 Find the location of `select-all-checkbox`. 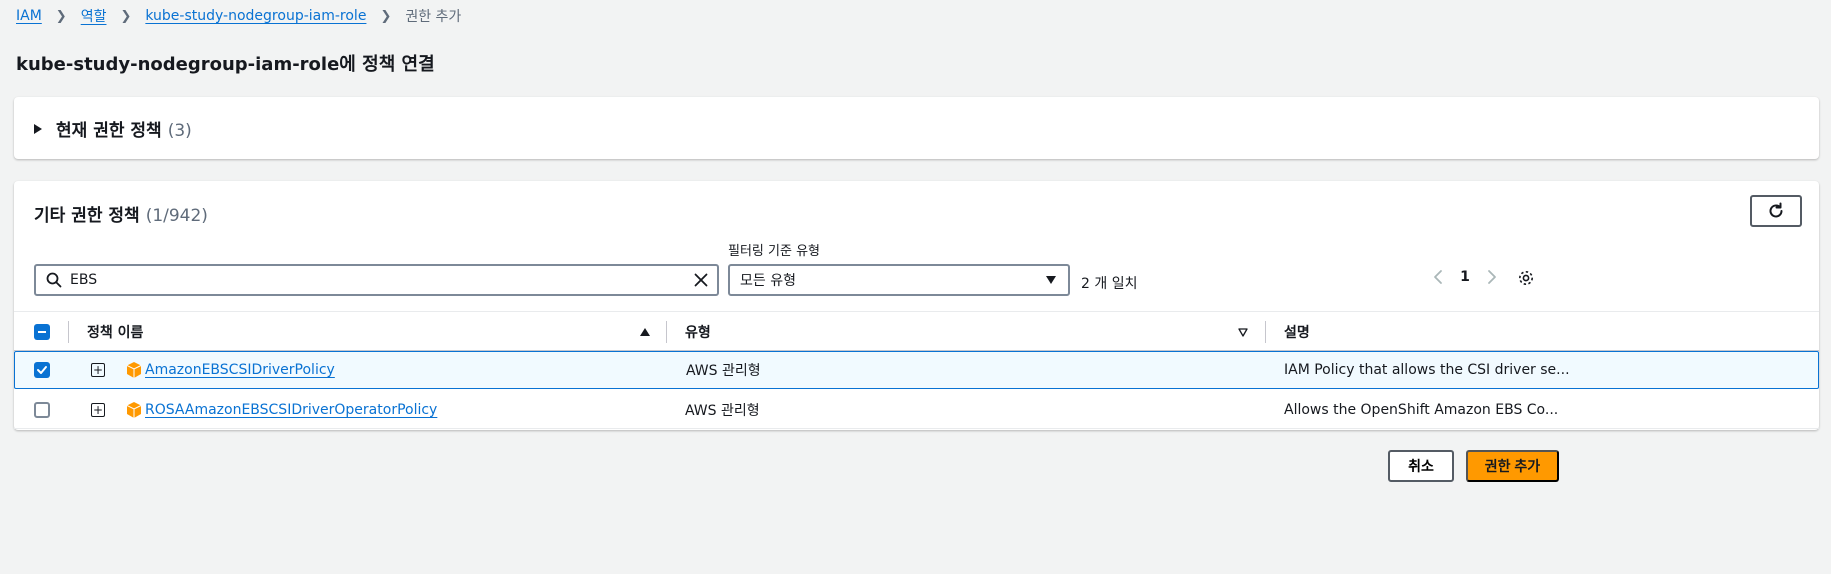

select-all-checkbox is located at coordinates (42, 332).